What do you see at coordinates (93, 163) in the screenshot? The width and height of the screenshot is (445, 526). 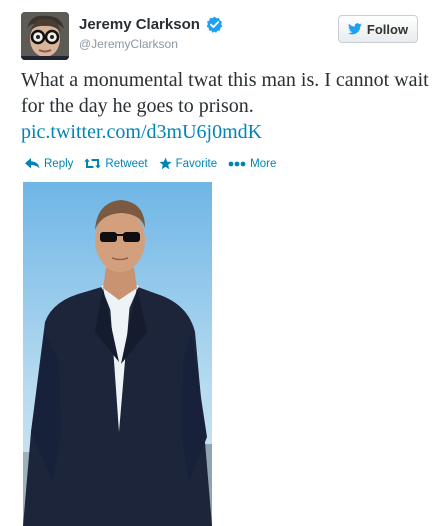 I see `retweet-icon` at bounding box center [93, 163].